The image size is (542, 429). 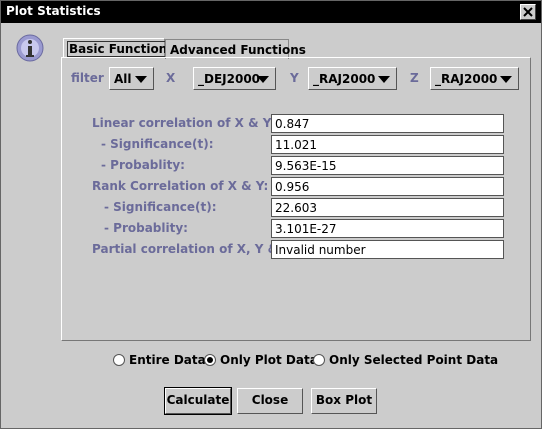 What do you see at coordinates (167, 360) in the screenshot?
I see `radio-entire-data-label: Entire Data` at bounding box center [167, 360].